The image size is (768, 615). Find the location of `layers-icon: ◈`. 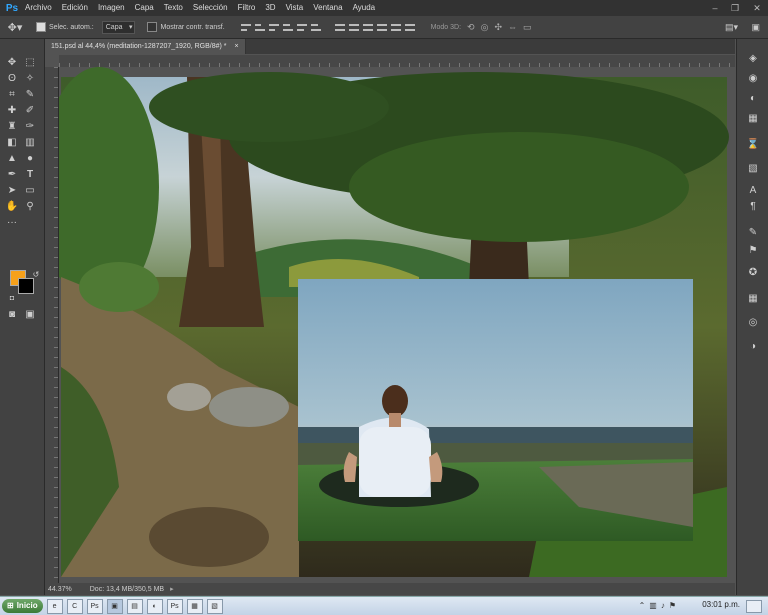

layers-icon: ◈ is located at coordinates (753, 58).